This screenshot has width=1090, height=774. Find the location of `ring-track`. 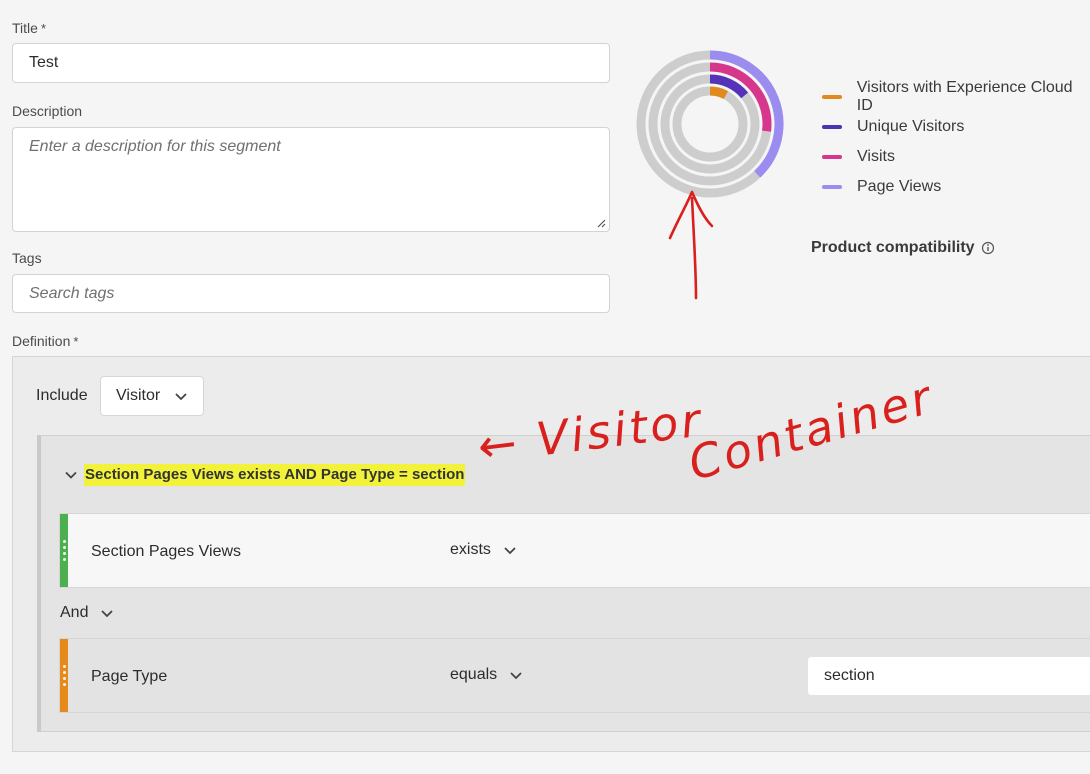

ring-track is located at coordinates (710, 124).